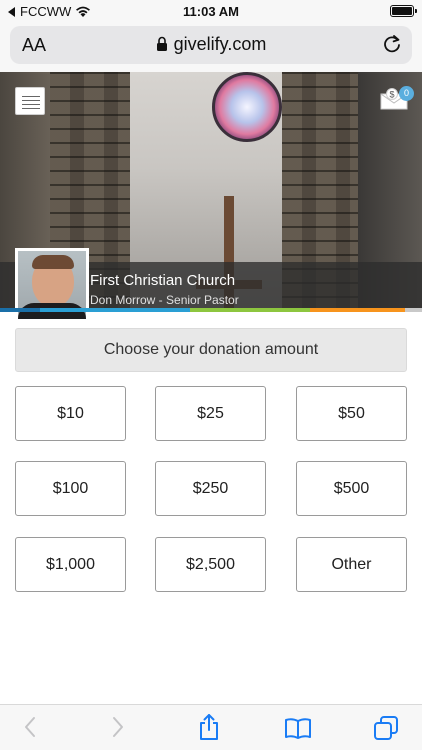  I want to click on browser-toolbar, so click(211, 727).